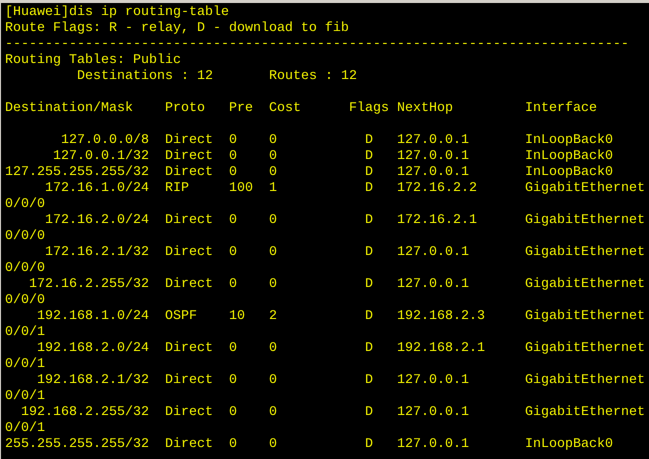 Image resolution: width=649 pixels, height=459 pixels. What do you see at coordinates (77, 445) in the screenshot?
I see `table-cell: 255.255.255.255/32` at bounding box center [77, 445].